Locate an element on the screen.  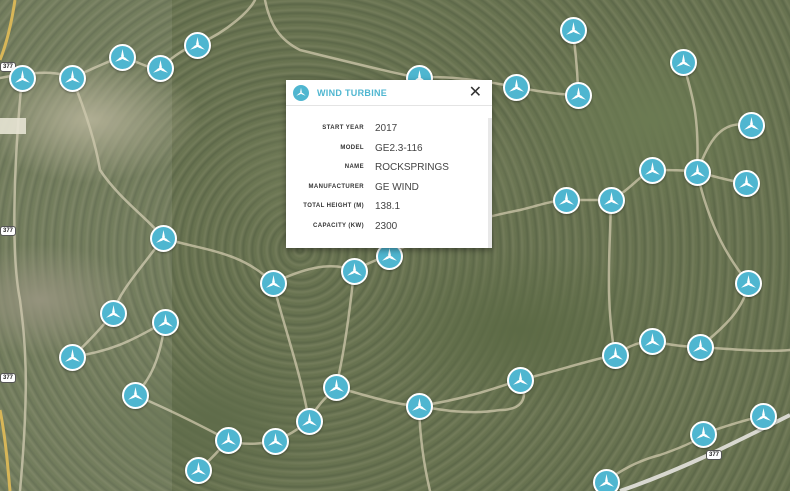
attribute-label: START YEAR is located at coordinates (343, 128).